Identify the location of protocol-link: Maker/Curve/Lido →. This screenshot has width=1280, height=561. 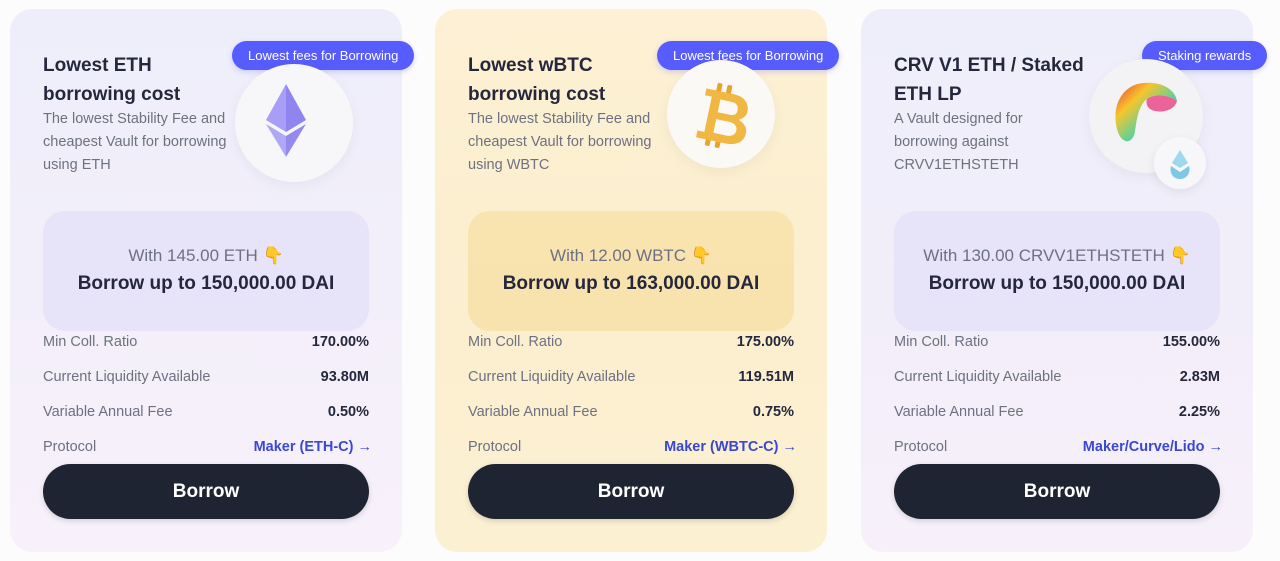
(1153, 447).